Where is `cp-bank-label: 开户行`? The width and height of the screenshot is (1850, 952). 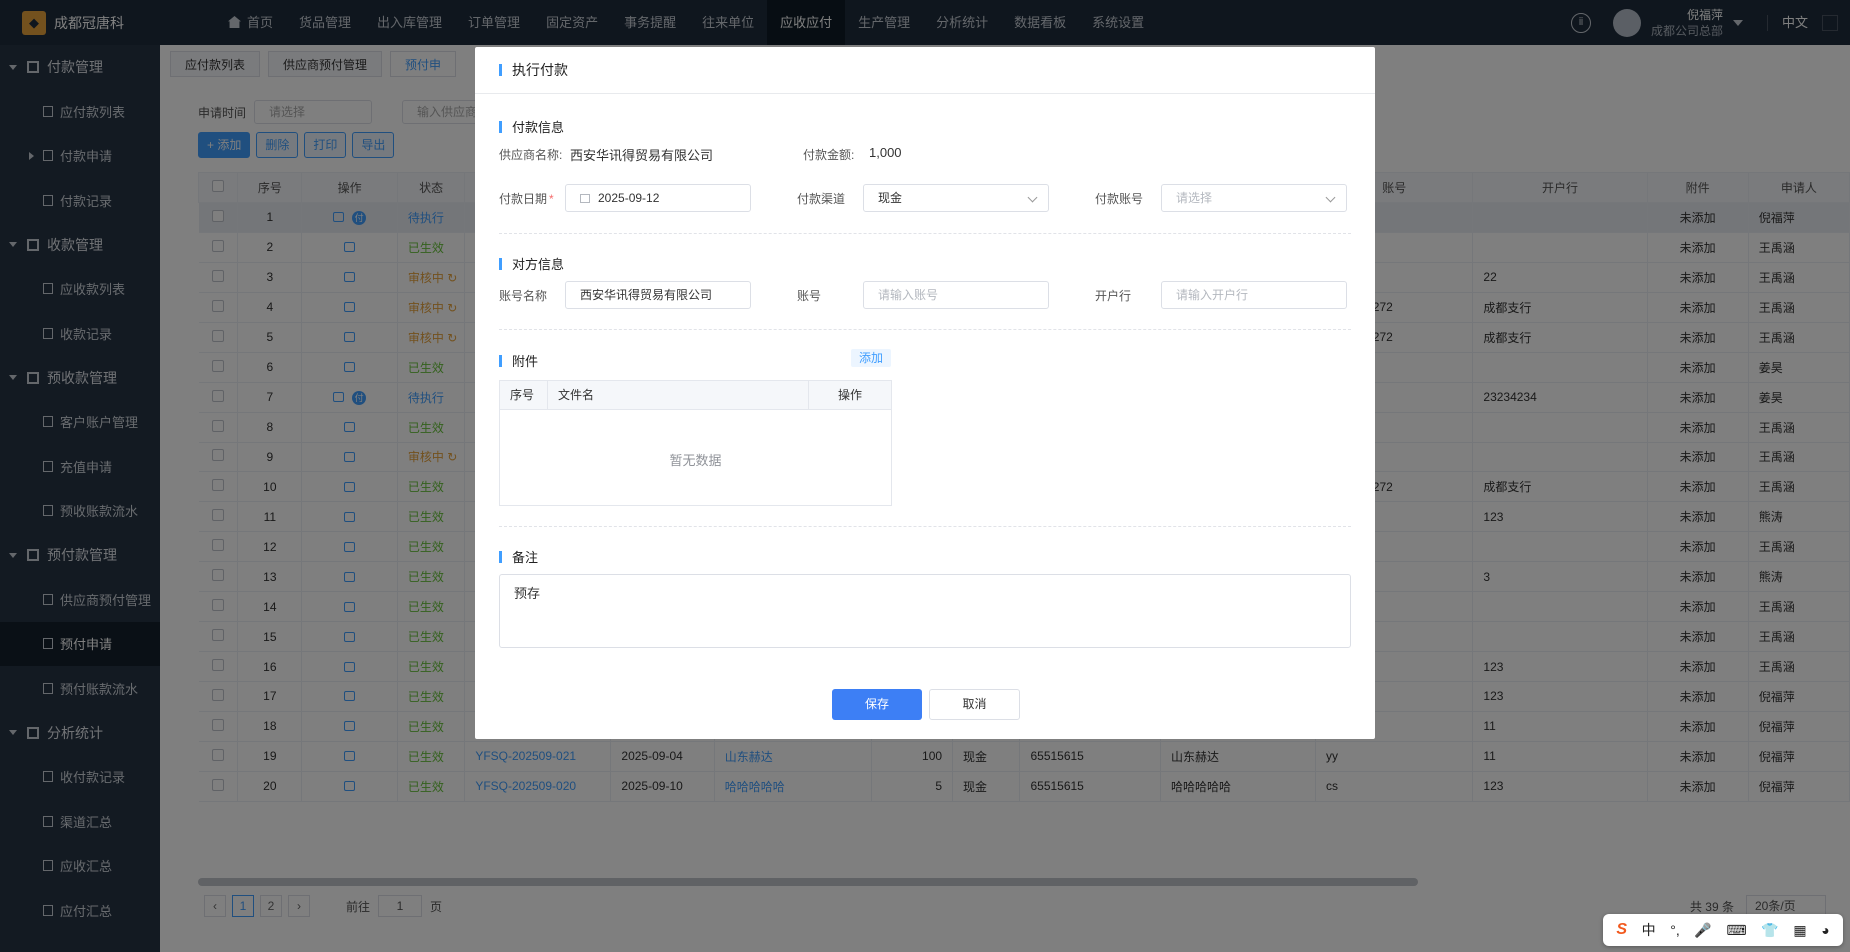 cp-bank-label: 开户行 is located at coordinates (1113, 296).